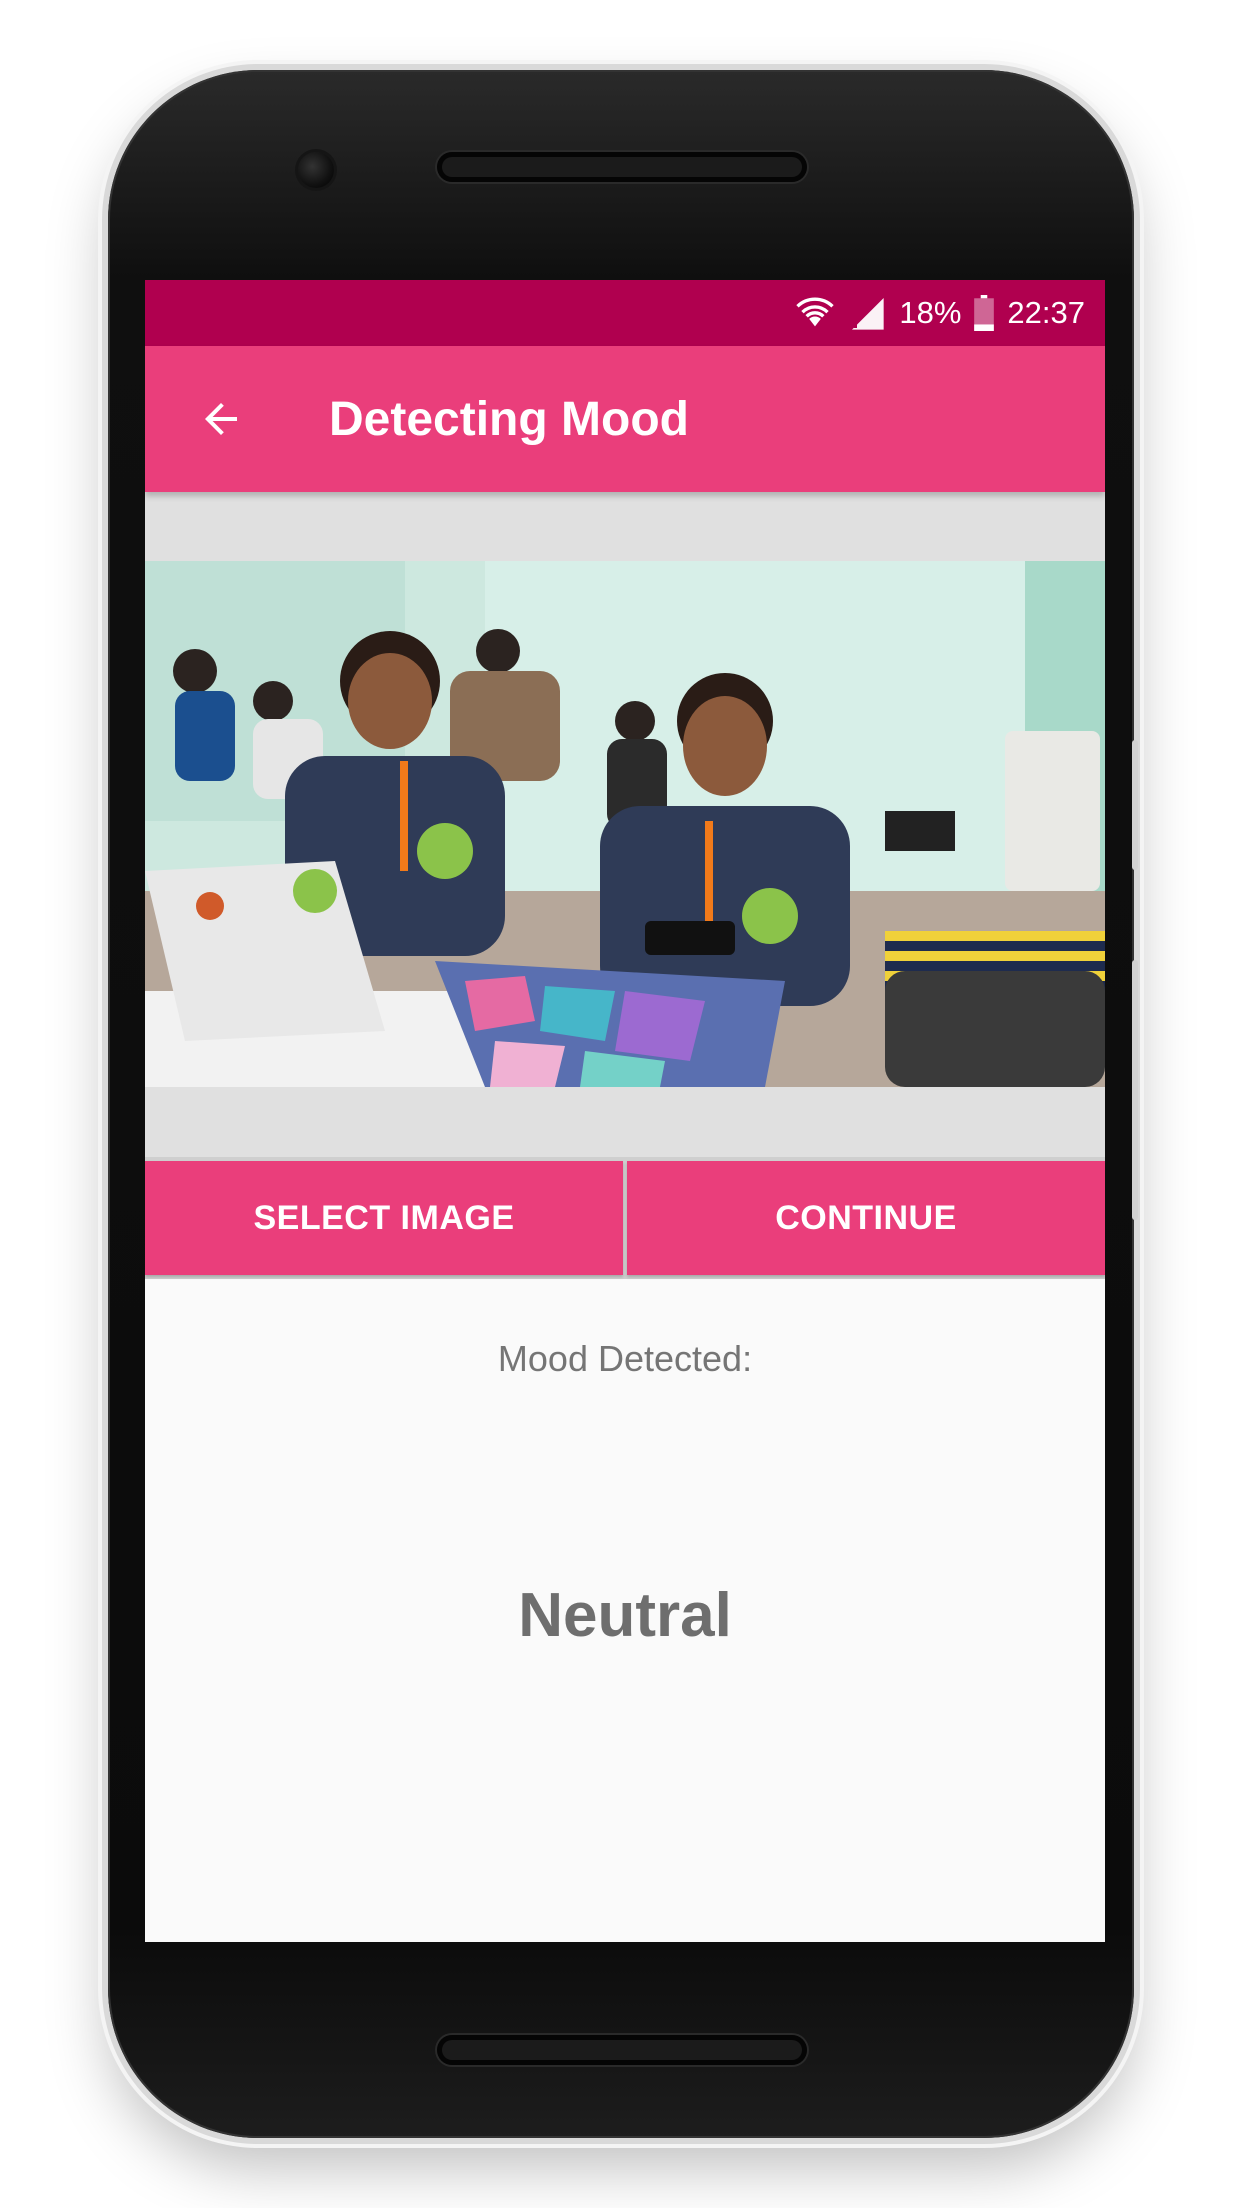 The image size is (1242, 2208). What do you see at coordinates (866, 1218) in the screenshot?
I see `continue-button: CONTINUE` at bounding box center [866, 1218].